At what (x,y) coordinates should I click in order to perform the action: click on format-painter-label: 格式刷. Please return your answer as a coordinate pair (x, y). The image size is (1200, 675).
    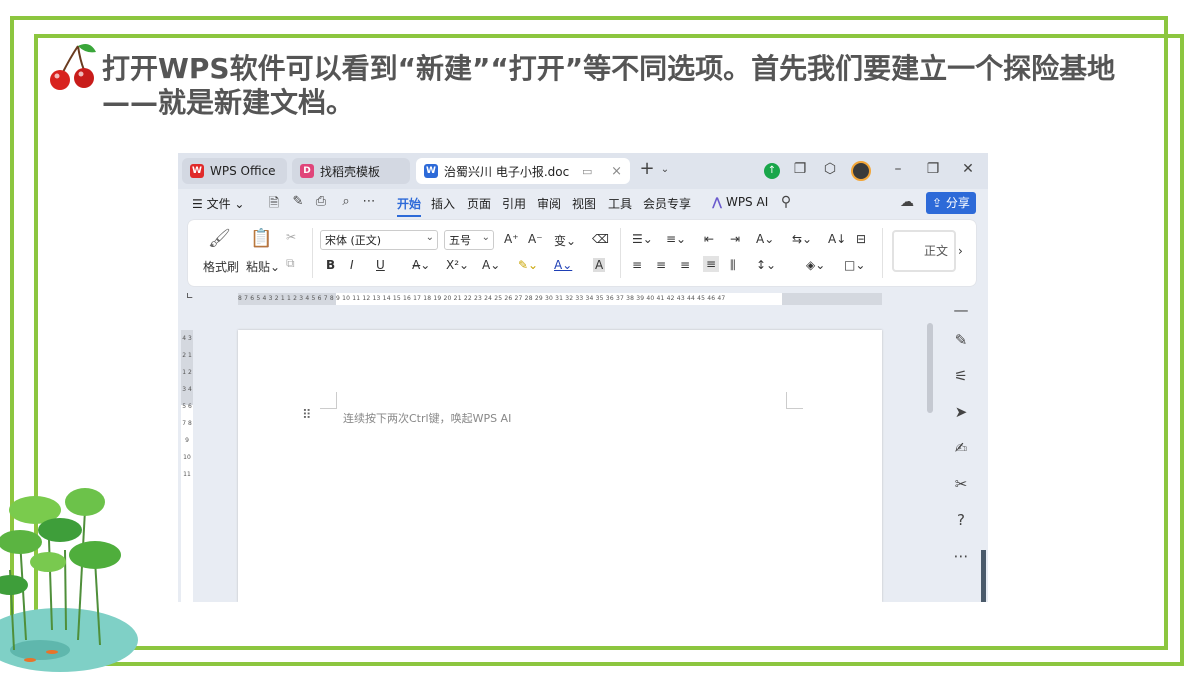
    Looking at the image, I should click on (221, 266).